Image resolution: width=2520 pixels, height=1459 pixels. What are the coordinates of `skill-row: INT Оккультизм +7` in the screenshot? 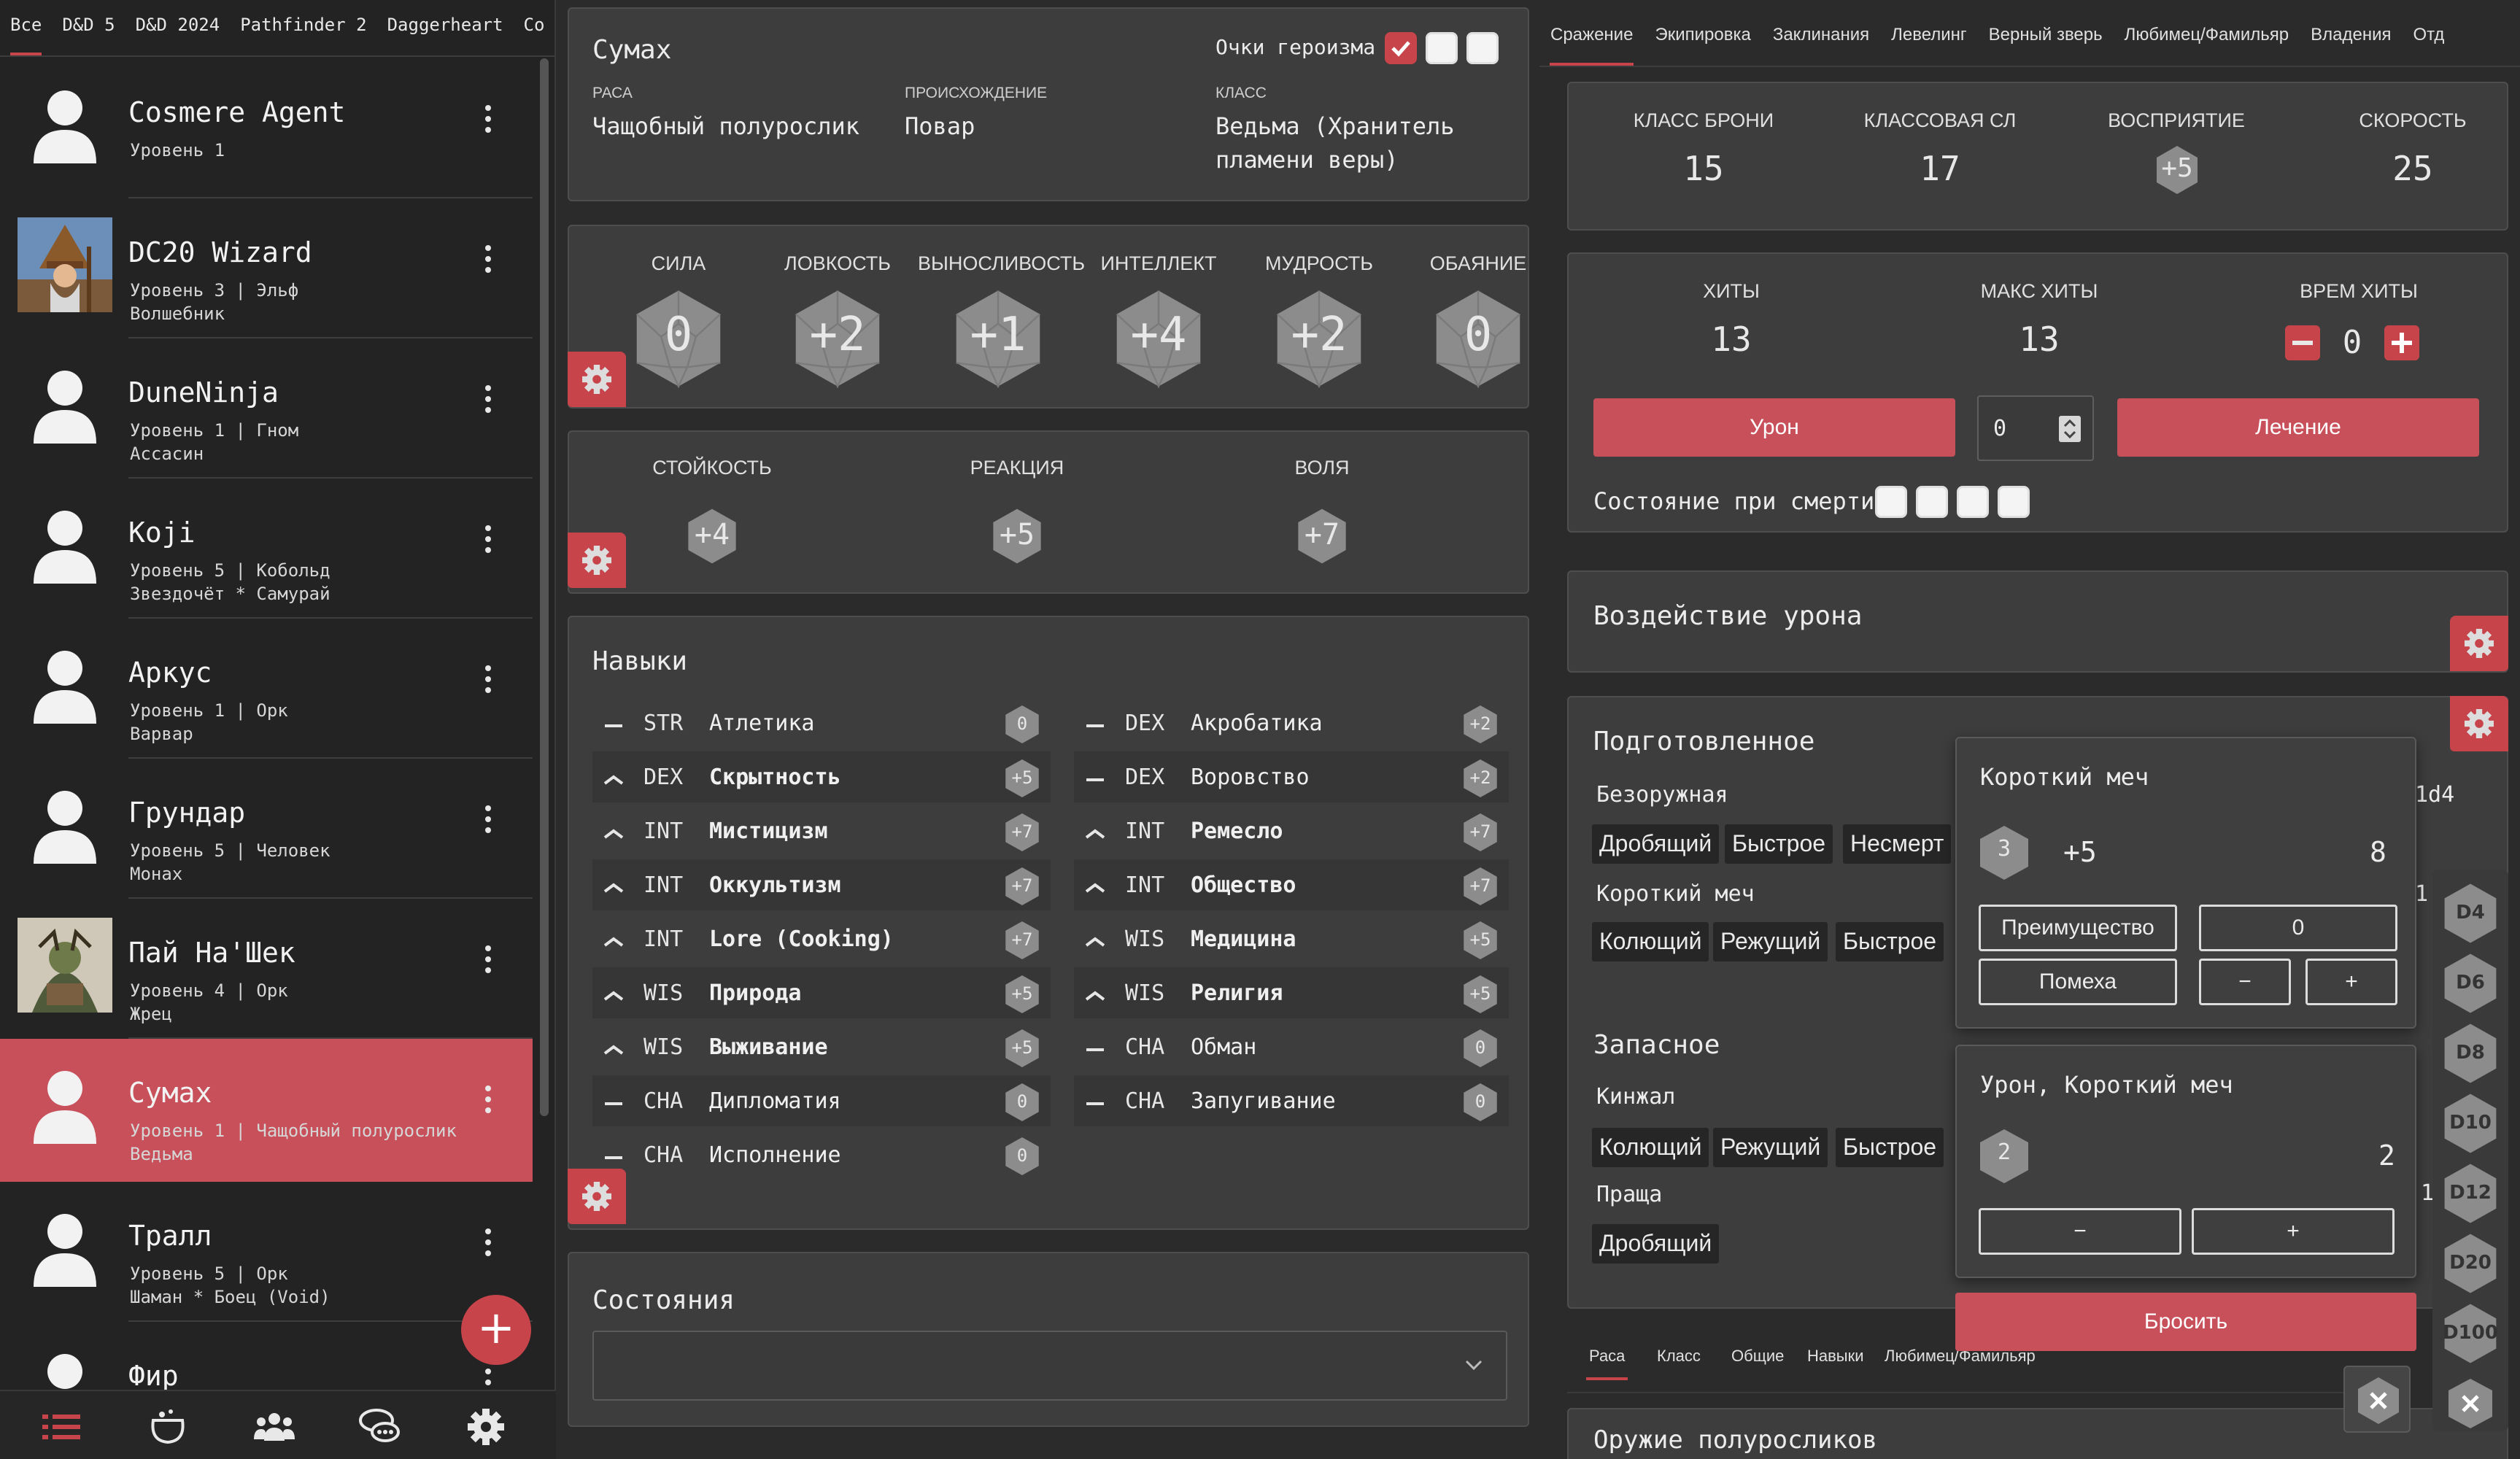 It's located at (822, 884).